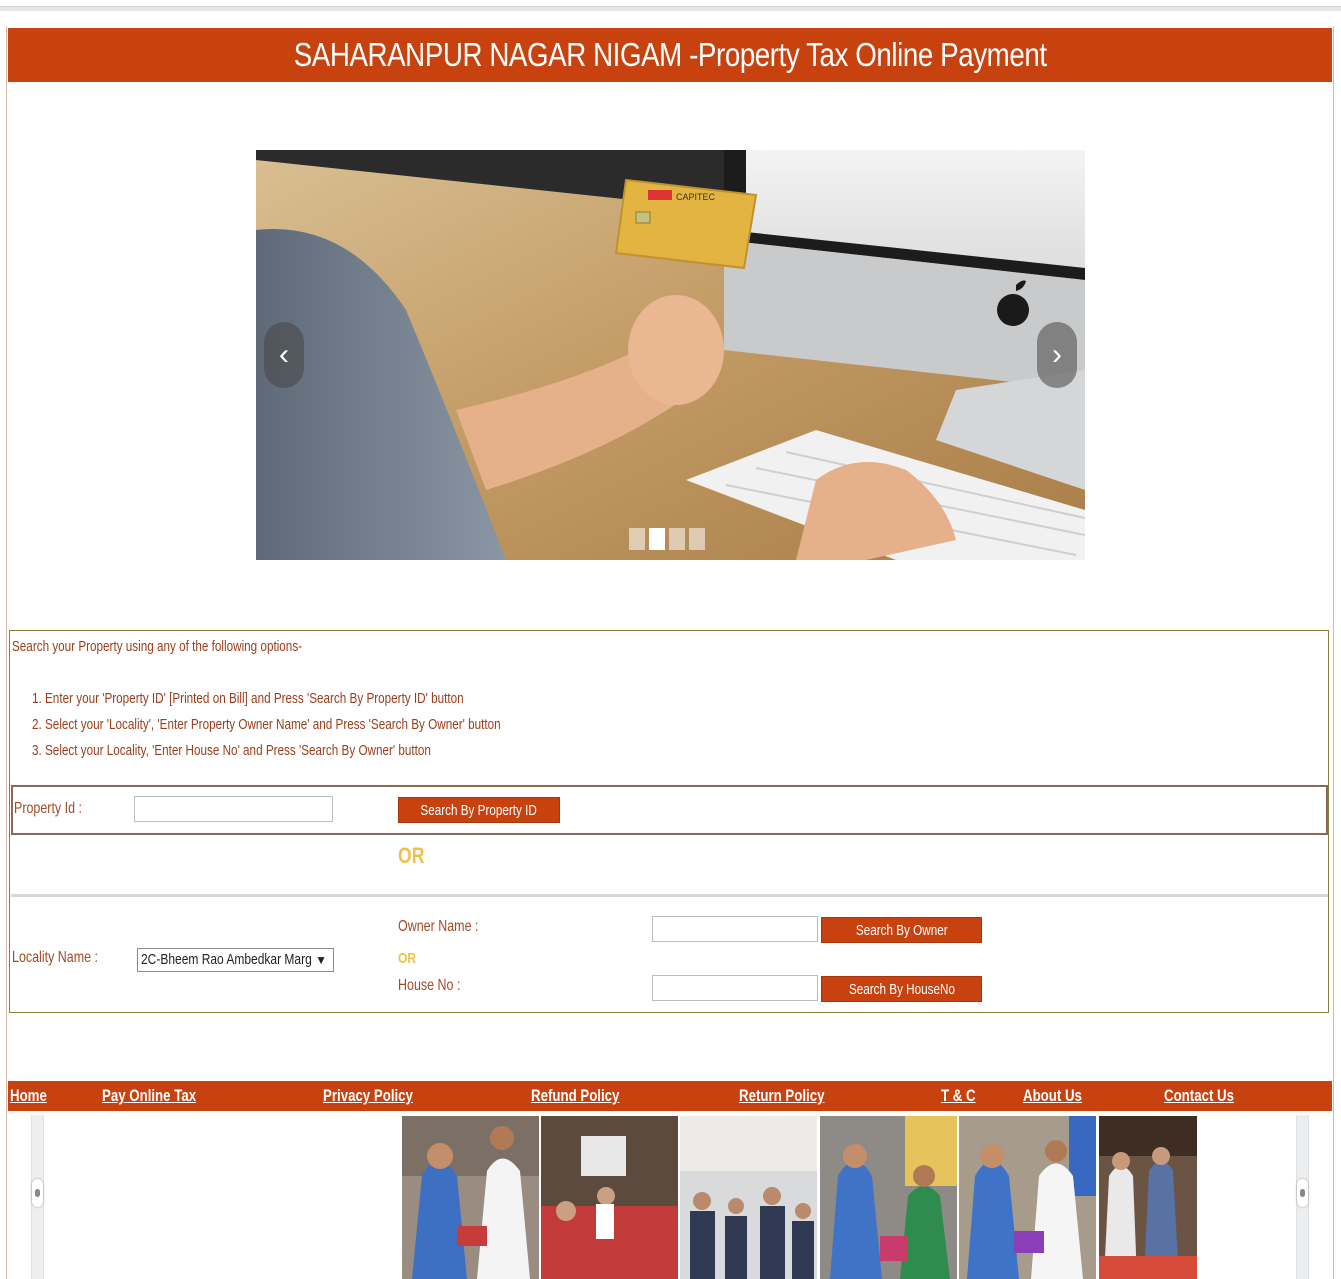 Image resolution: width=1341 pixels, height=1279 pixels. I want to click on search-by-property-button: Search By Property ID, so click(479, 810).